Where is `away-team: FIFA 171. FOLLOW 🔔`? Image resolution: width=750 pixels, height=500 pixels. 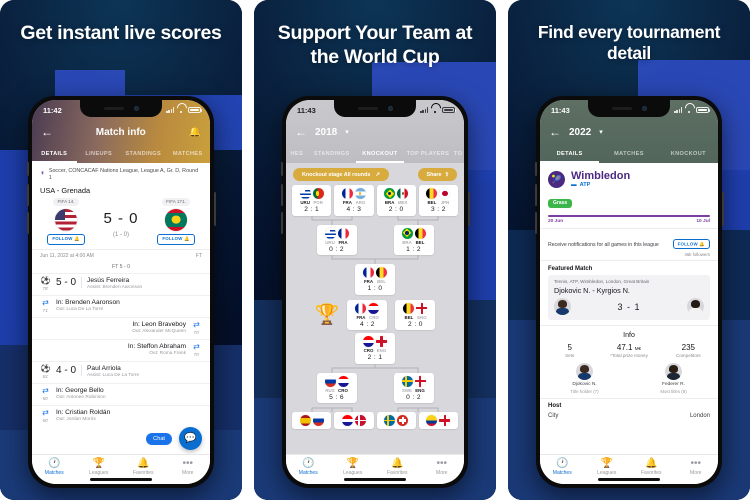
away-team: FIFA 171. FOLLOW 🔔 is located at coordinates (176, 221).